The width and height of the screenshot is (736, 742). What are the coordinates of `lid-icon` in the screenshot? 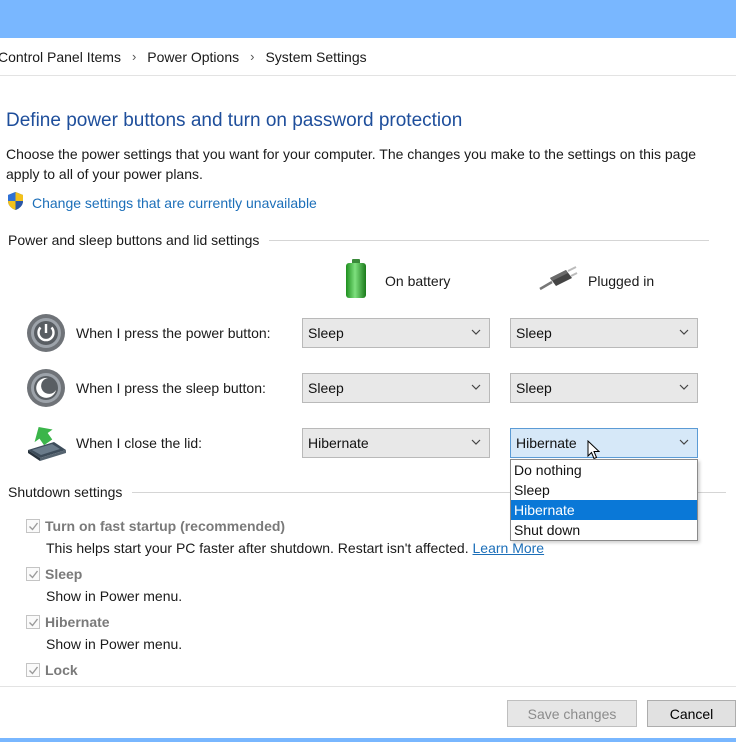 It's located at (46, 444).